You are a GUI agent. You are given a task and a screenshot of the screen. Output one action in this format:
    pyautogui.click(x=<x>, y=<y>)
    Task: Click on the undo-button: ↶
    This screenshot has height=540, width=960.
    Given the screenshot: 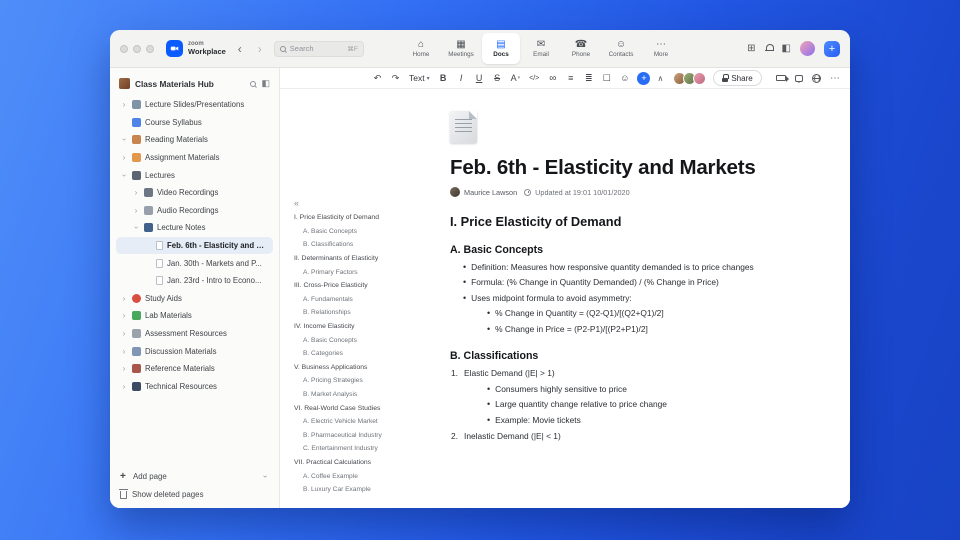 What is the action you would take?
    pyautogui.click(x=377, y=78)
    